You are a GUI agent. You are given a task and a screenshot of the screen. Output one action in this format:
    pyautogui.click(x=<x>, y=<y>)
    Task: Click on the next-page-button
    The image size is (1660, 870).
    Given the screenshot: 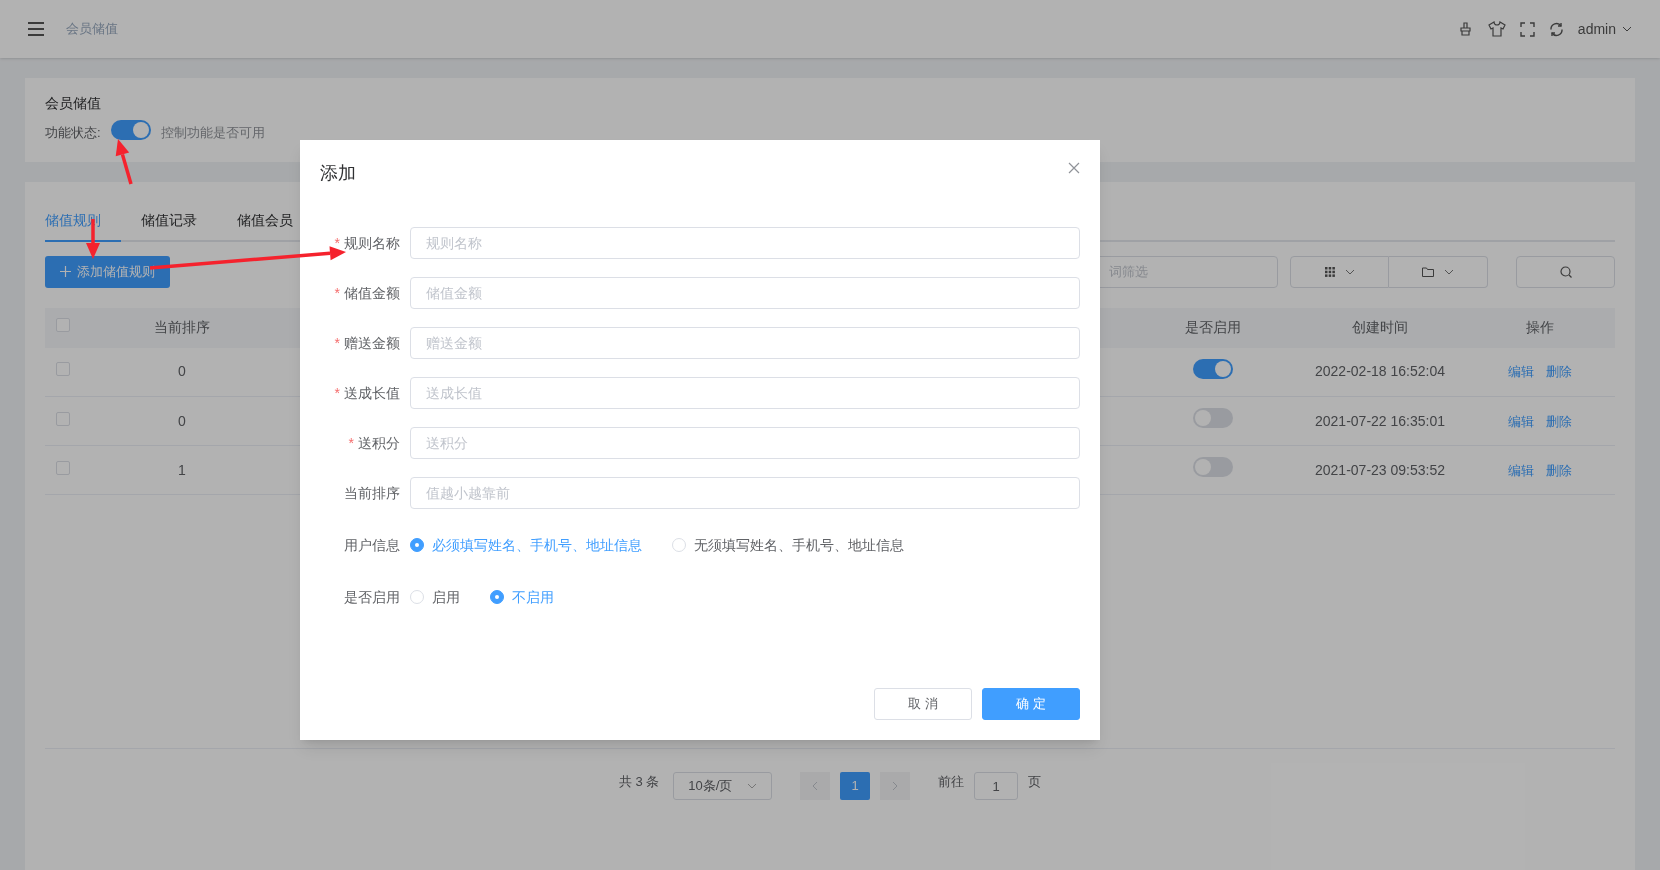 What is the action you would take?
    pyautogui.click(x=895, y=786)
    